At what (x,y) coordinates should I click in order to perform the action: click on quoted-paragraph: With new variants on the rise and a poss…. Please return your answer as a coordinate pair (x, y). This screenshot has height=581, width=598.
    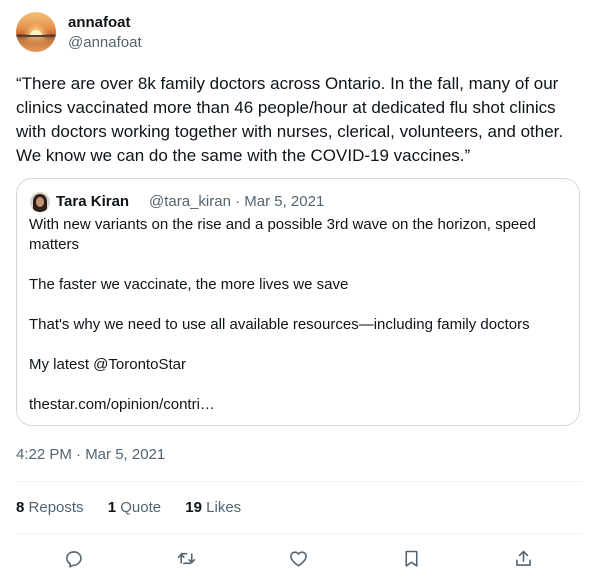
    Looking at the image, I should click on (282, 234).